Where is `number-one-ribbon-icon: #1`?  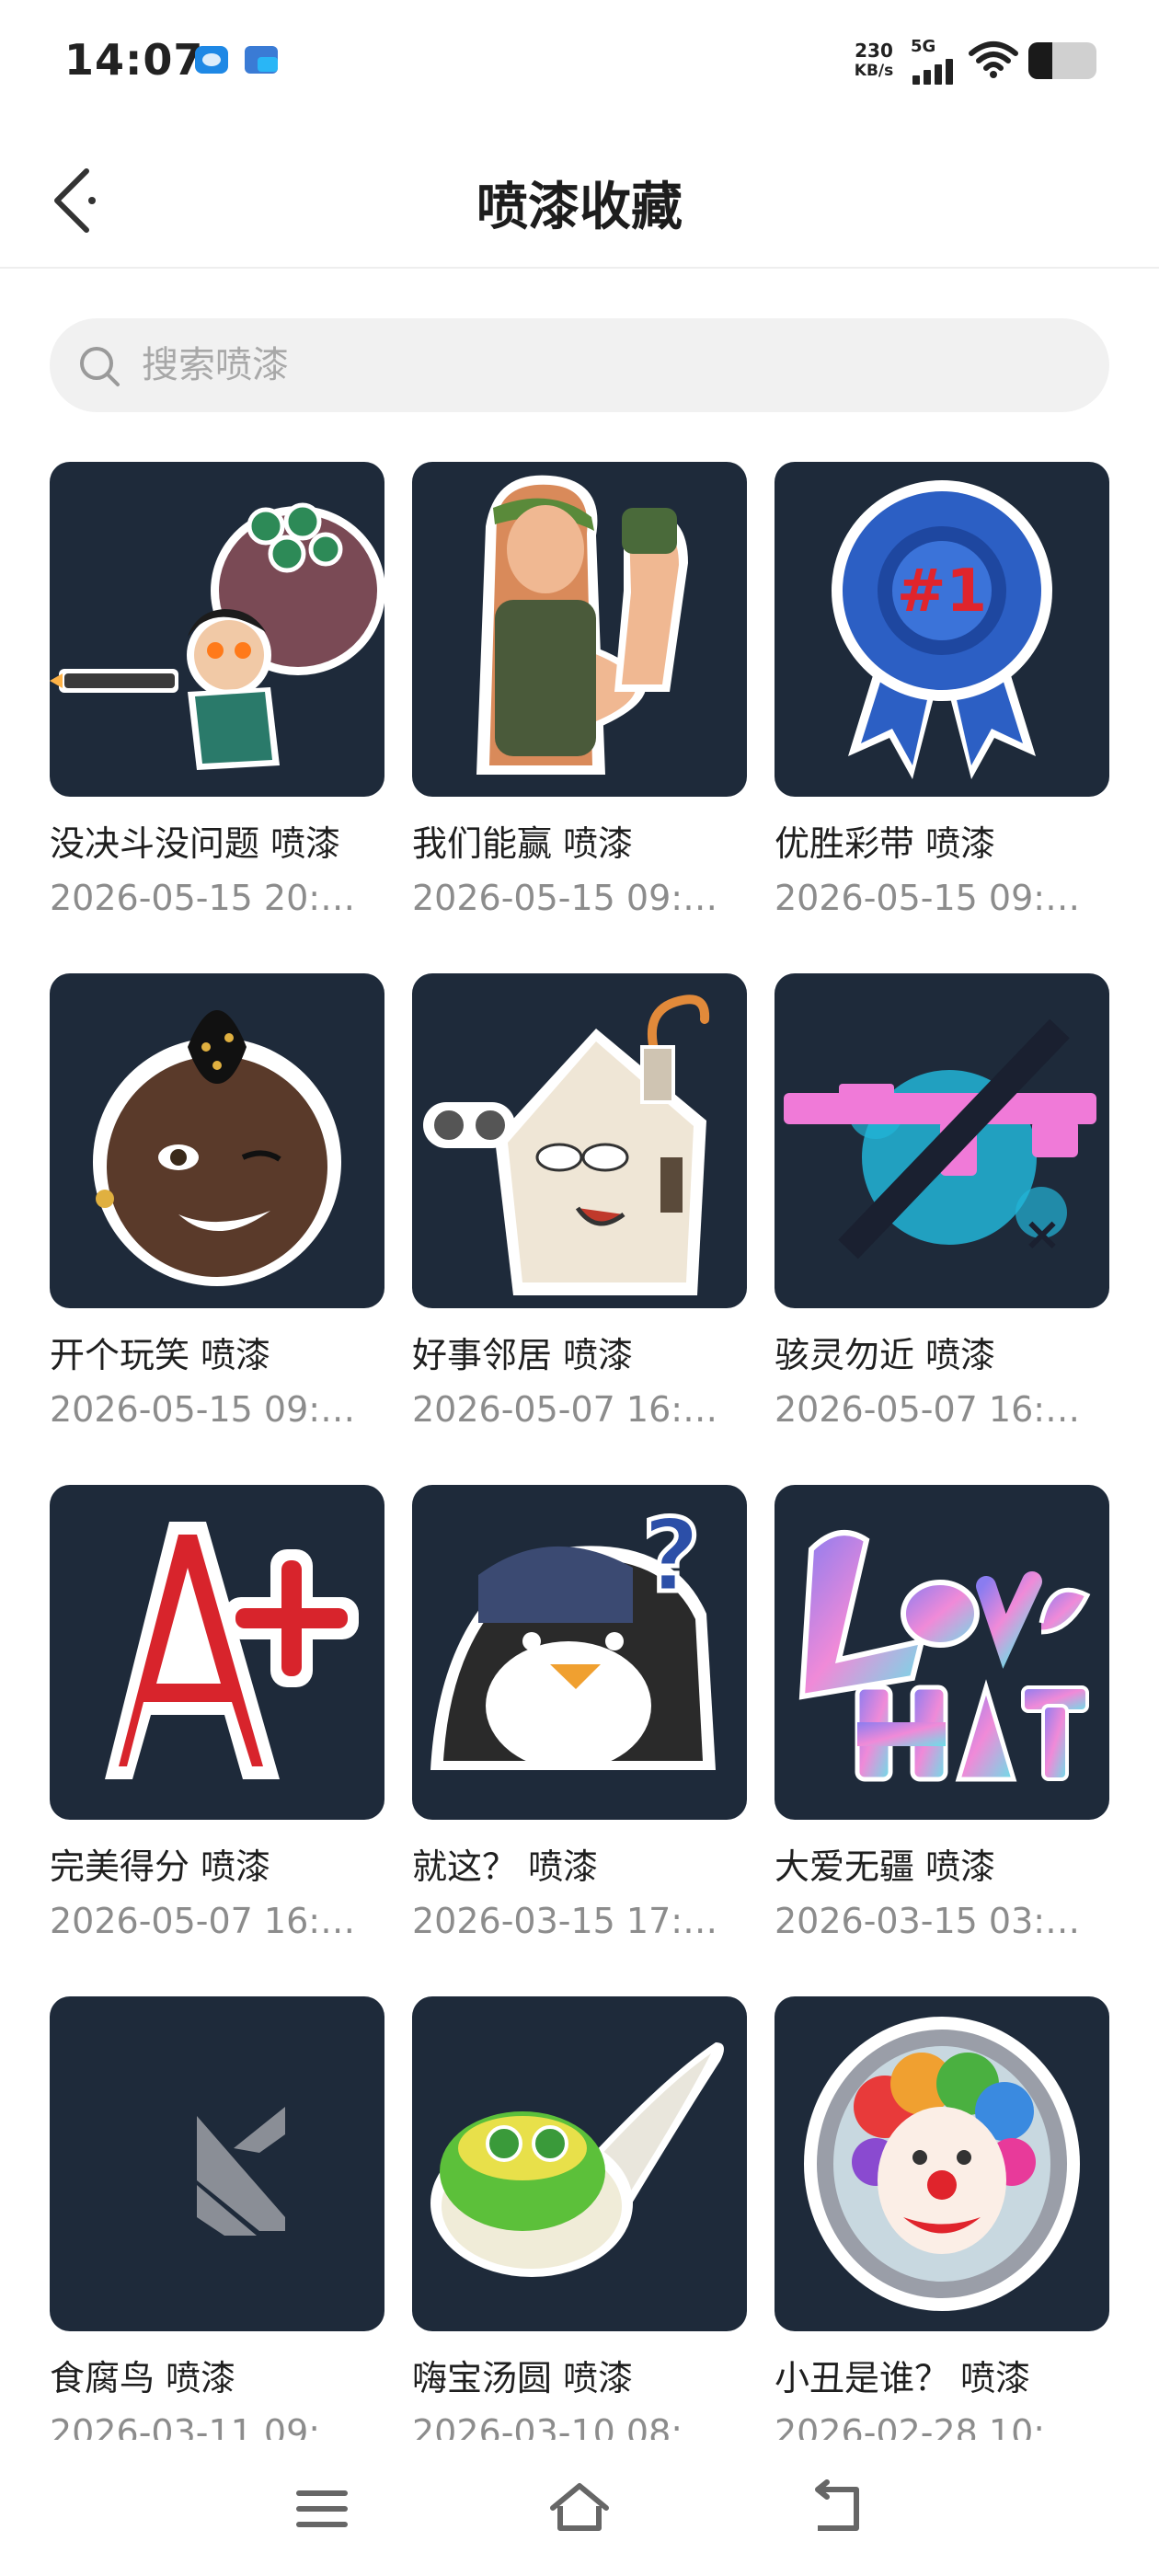
number-one-ribbon-icon: #1 is located at coordinates (942, 629).